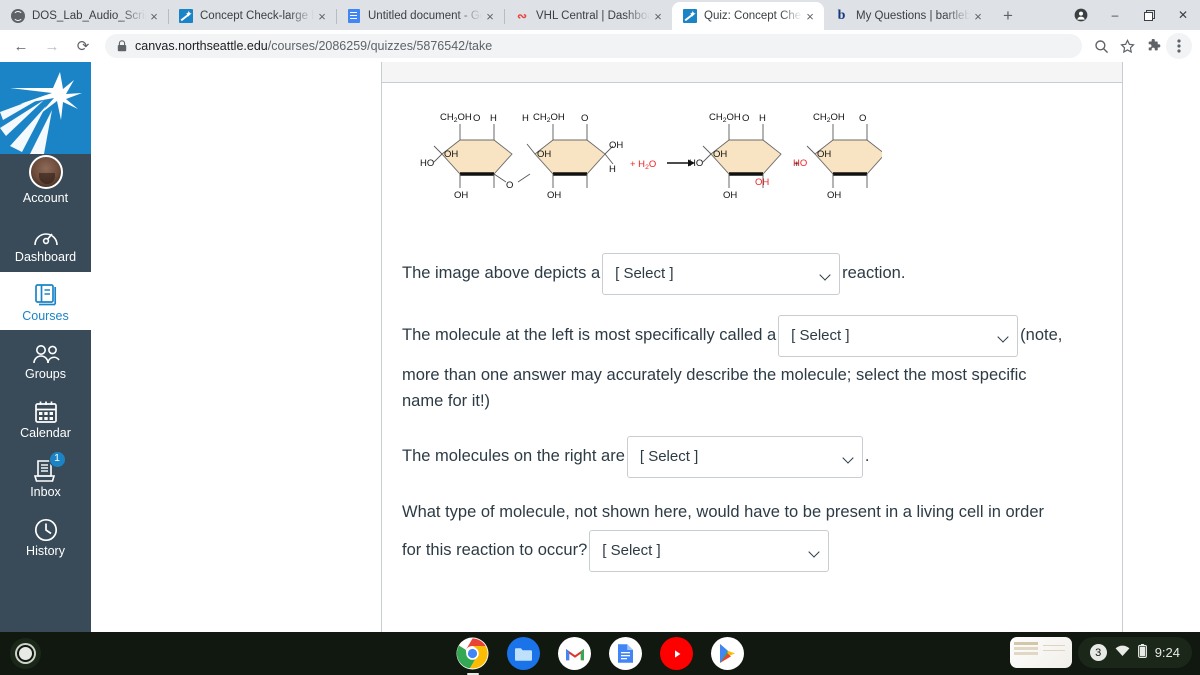  Describe the element at coordinates (501, 273) in the screenshot. I see `question-1-text-before: The image above depicts a` at that location.